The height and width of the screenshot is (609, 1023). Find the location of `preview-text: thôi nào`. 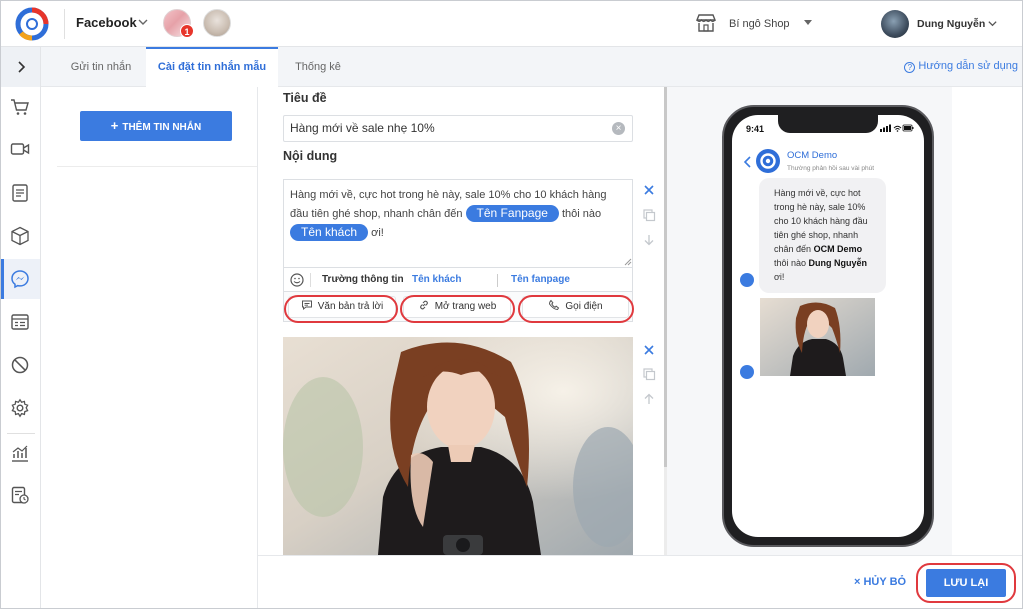

preview-text: thôi nào is located at coordinates (790, 263).